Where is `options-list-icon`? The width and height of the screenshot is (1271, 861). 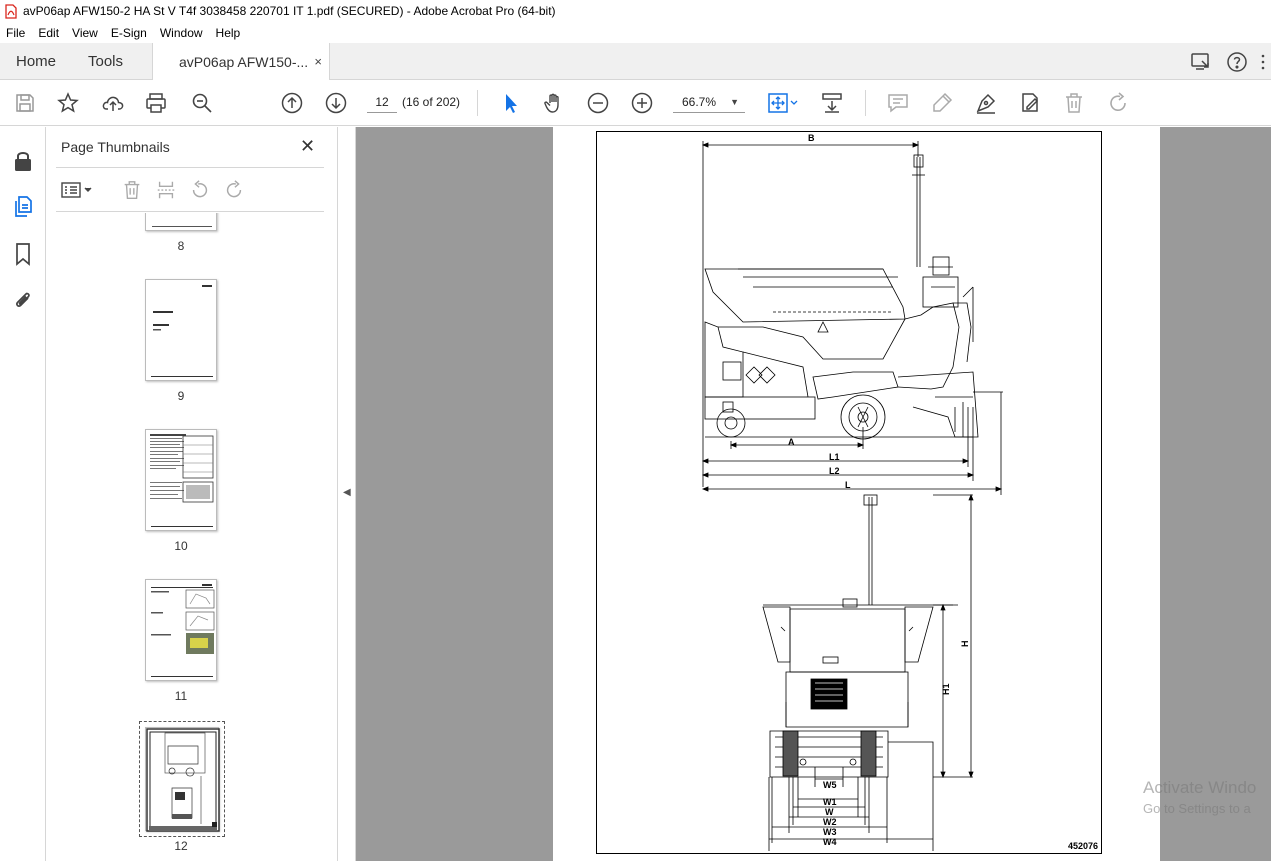 options-list-icon is located at coordinates (76, 190).